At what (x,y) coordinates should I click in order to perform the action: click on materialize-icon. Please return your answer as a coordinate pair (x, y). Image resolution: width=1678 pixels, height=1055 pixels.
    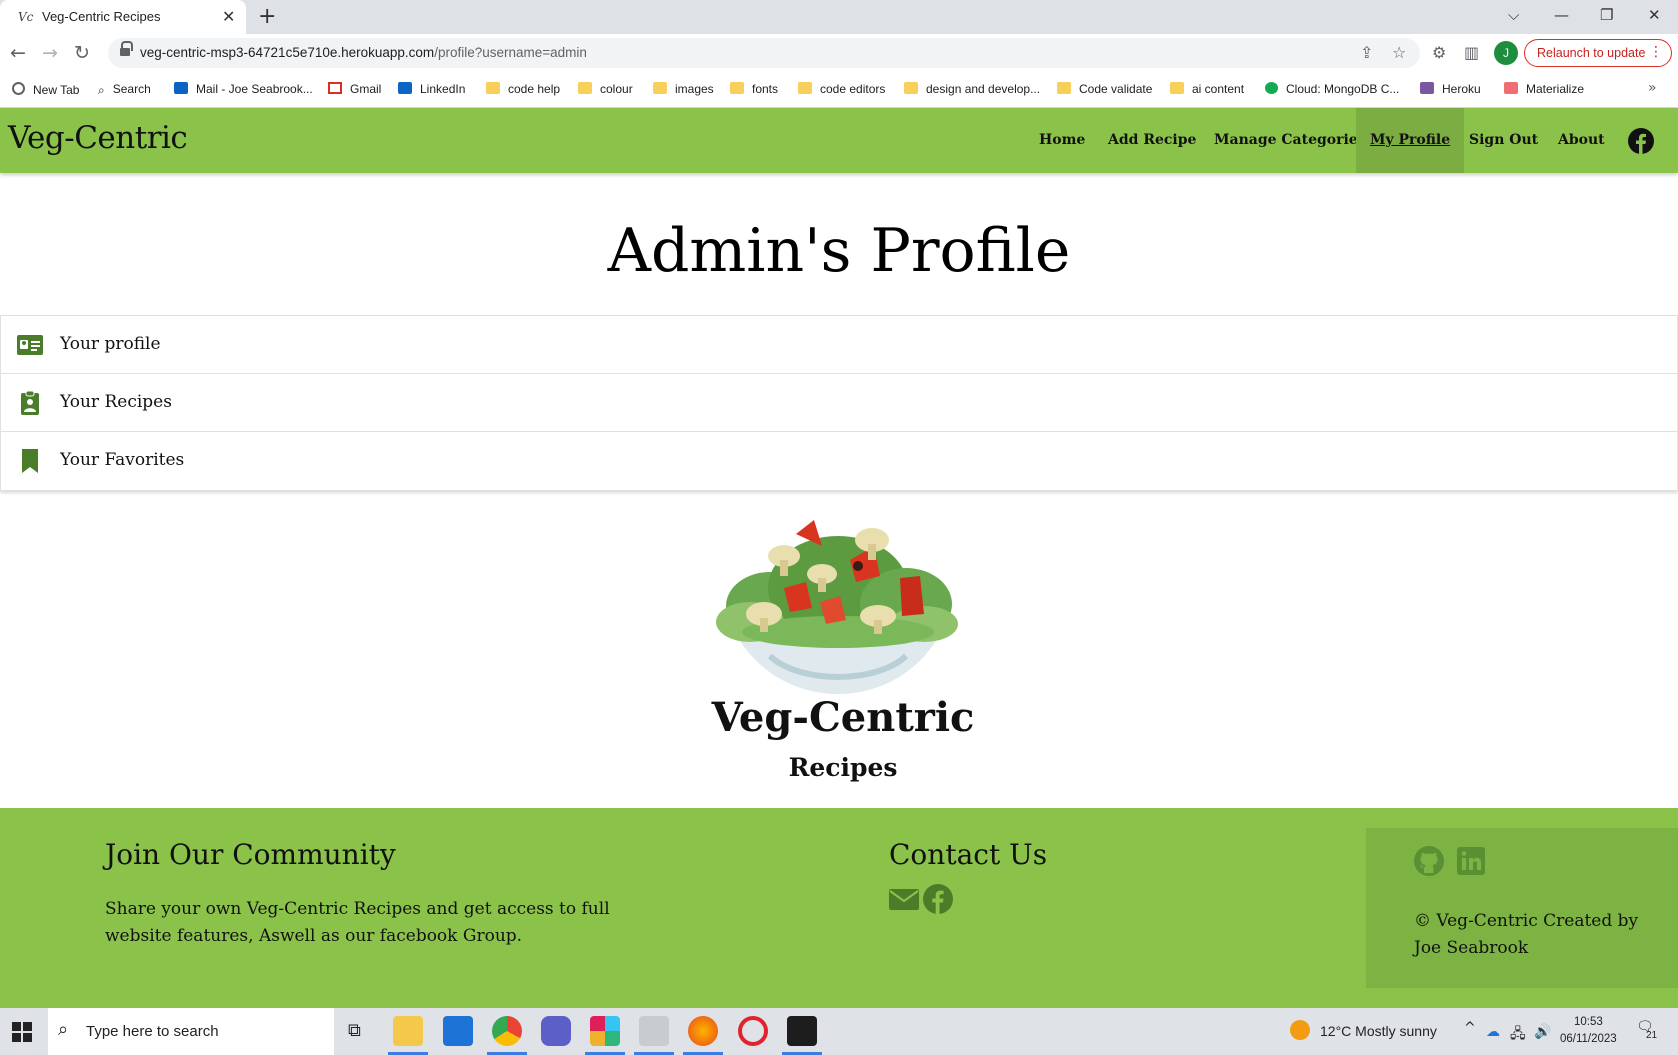
    Looking at the image, I should click on (1511, 88).